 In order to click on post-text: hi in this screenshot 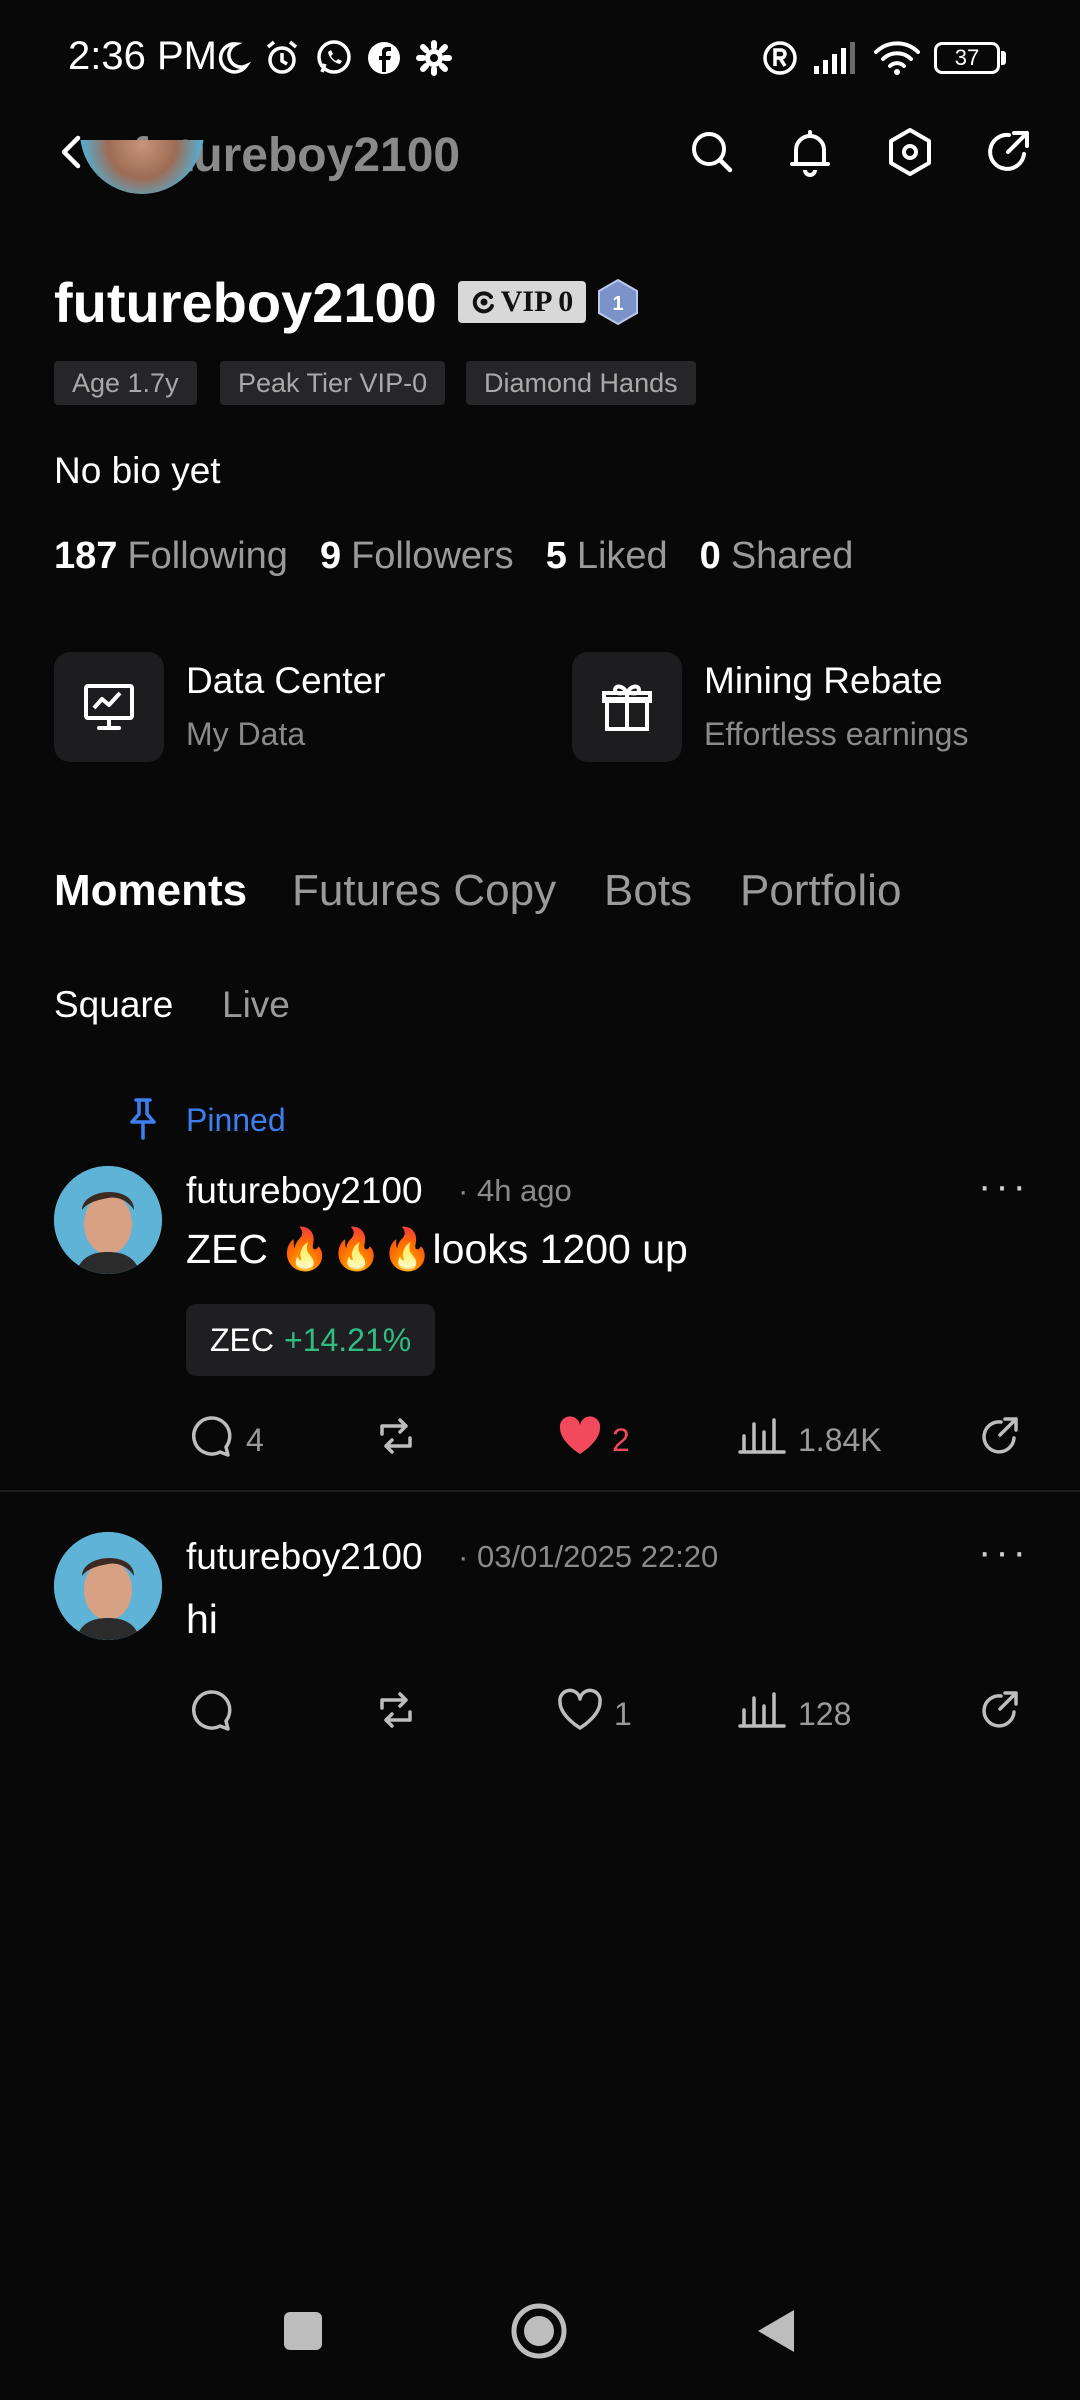, I will do `click(202, 1619)`.